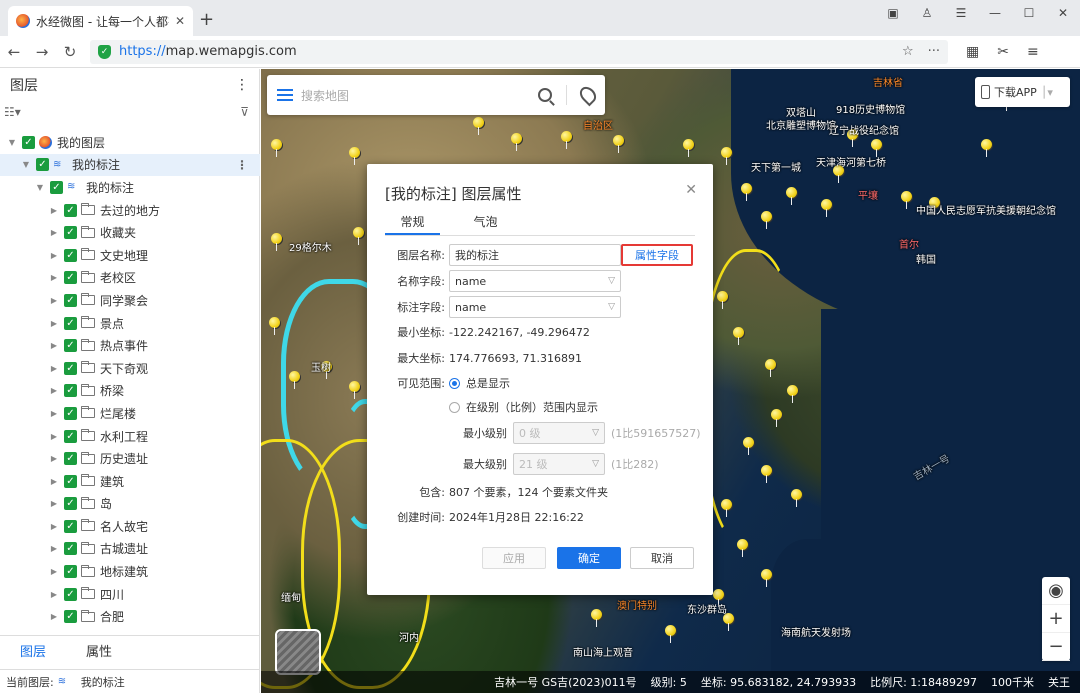 The height and width of the screenshot is (693, 1080). What do you see at coordinates (130, 300) in the screenshot?
I see `layer-tree-row: ▶ ✓ 同学聚会` at bounding box center [130, 300].